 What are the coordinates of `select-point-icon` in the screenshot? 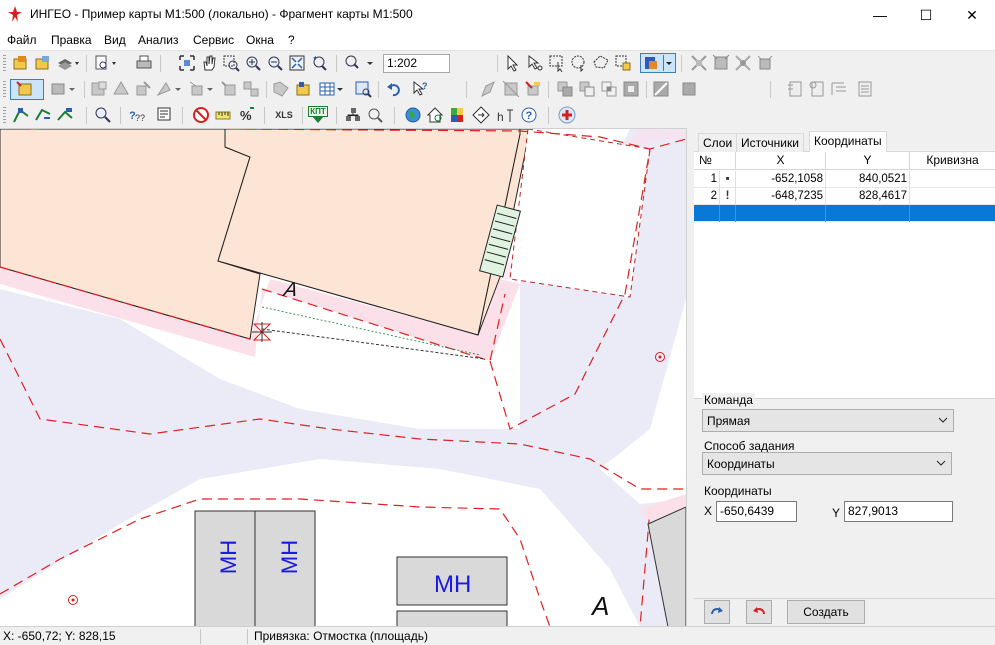 It's located at (535, 63).